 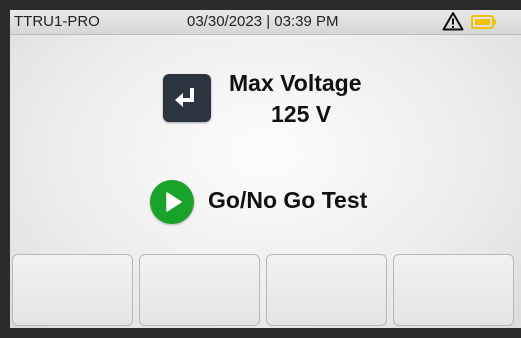 What do you see at coordinates (295, 83) in the screenshot?
I see `setting-label: Max Voltage` at bounding box center [295, 83].